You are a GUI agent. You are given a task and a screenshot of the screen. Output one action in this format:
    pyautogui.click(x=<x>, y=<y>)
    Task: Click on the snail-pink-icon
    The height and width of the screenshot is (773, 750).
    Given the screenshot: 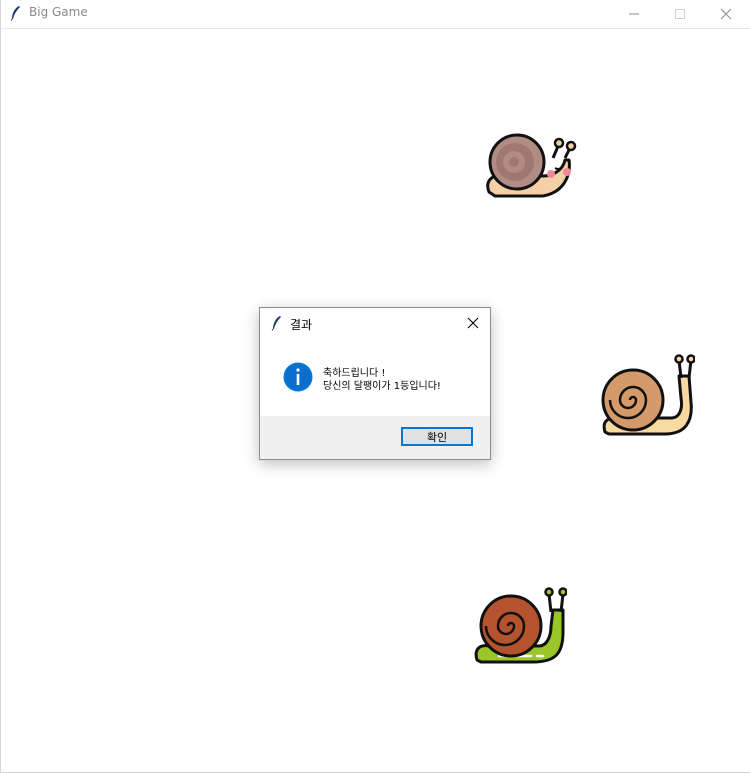 What is the action you would take?
    pyautogui.click(x=531, y=165)
    